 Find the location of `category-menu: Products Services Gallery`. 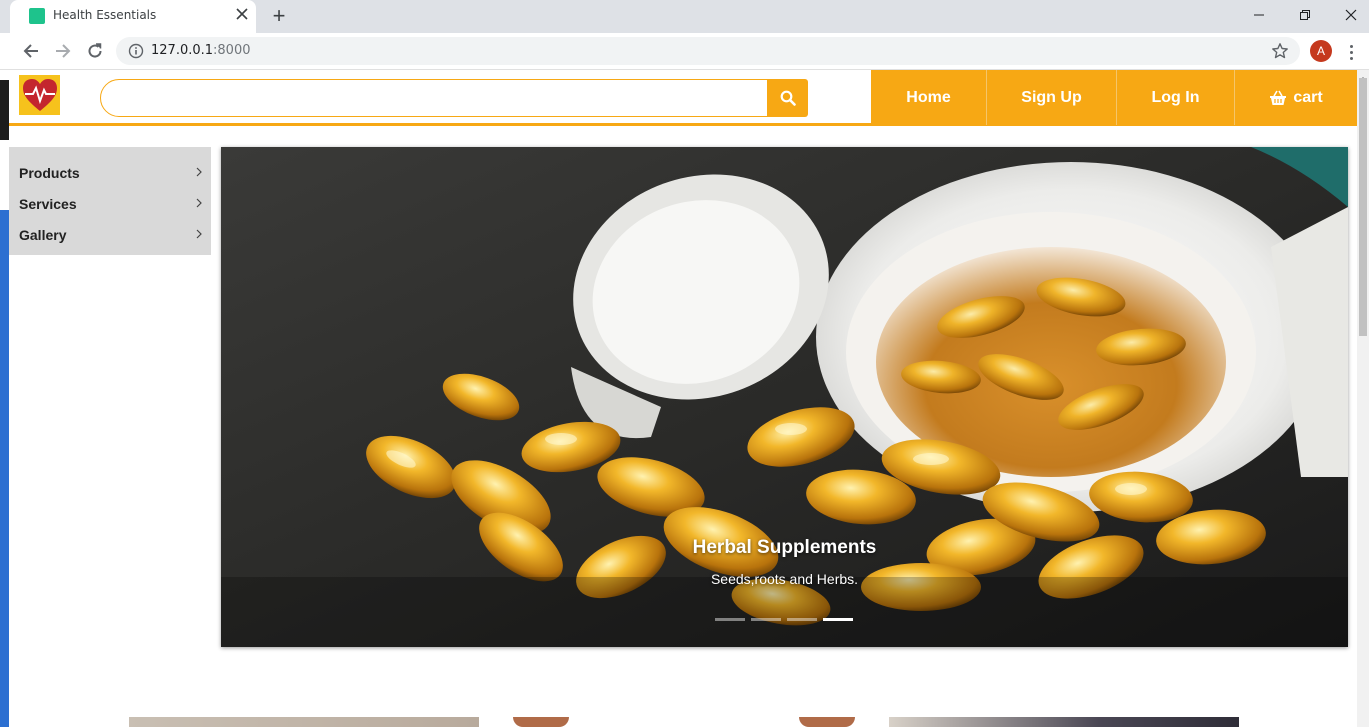

category-menu: Products Services Gallery is located at coordinates (110, 201).